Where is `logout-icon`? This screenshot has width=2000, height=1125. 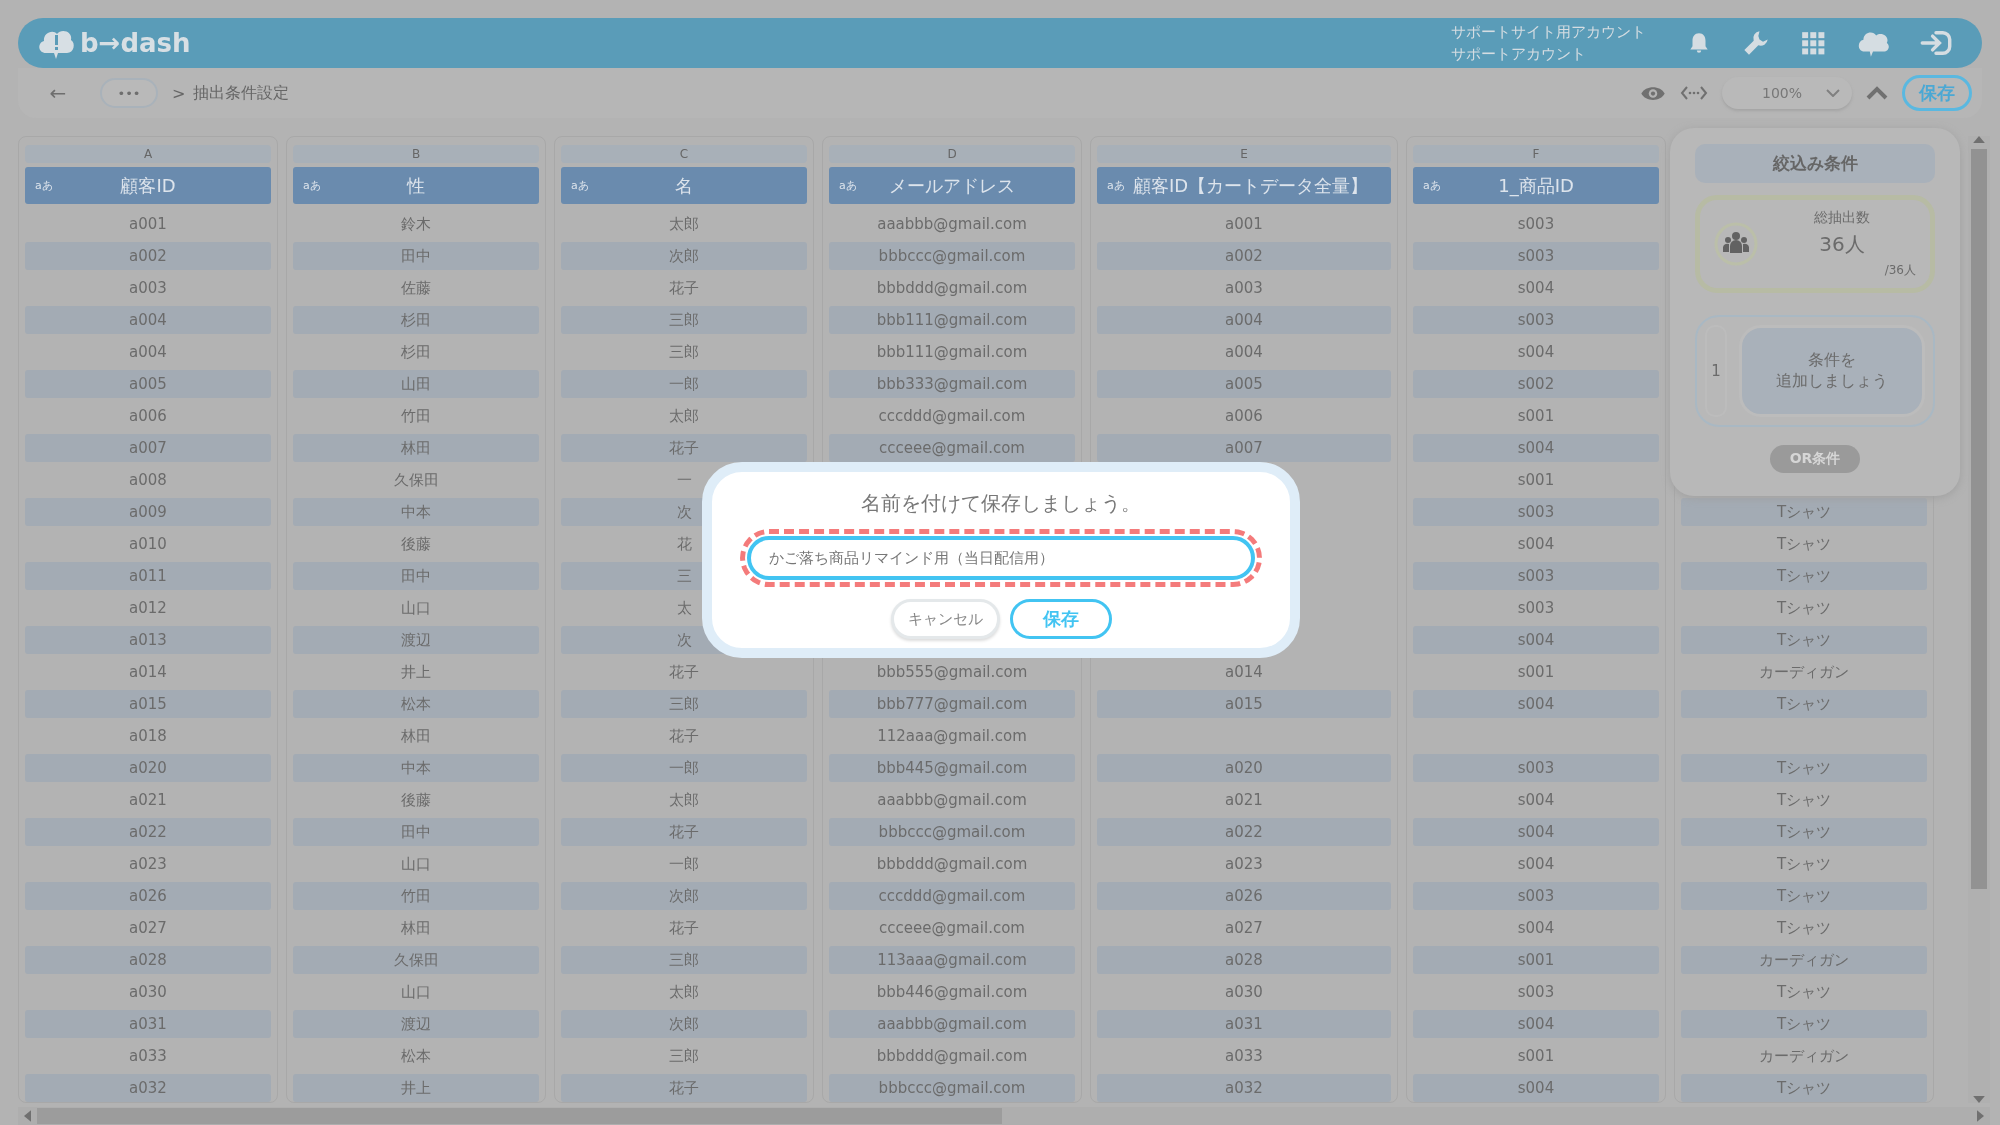
logout-icon is located at coordinates (1936, 43).